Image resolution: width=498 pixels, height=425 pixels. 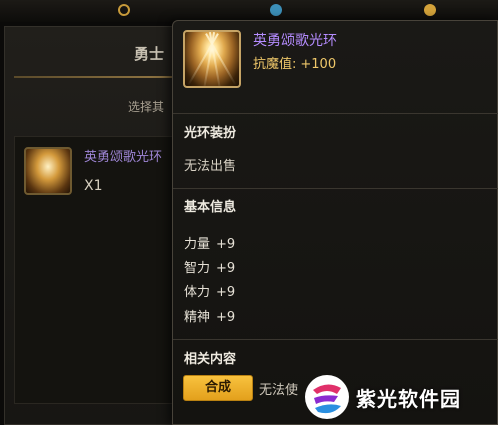 I want to click on list-item-count: X1, so click(x=93, y=186).